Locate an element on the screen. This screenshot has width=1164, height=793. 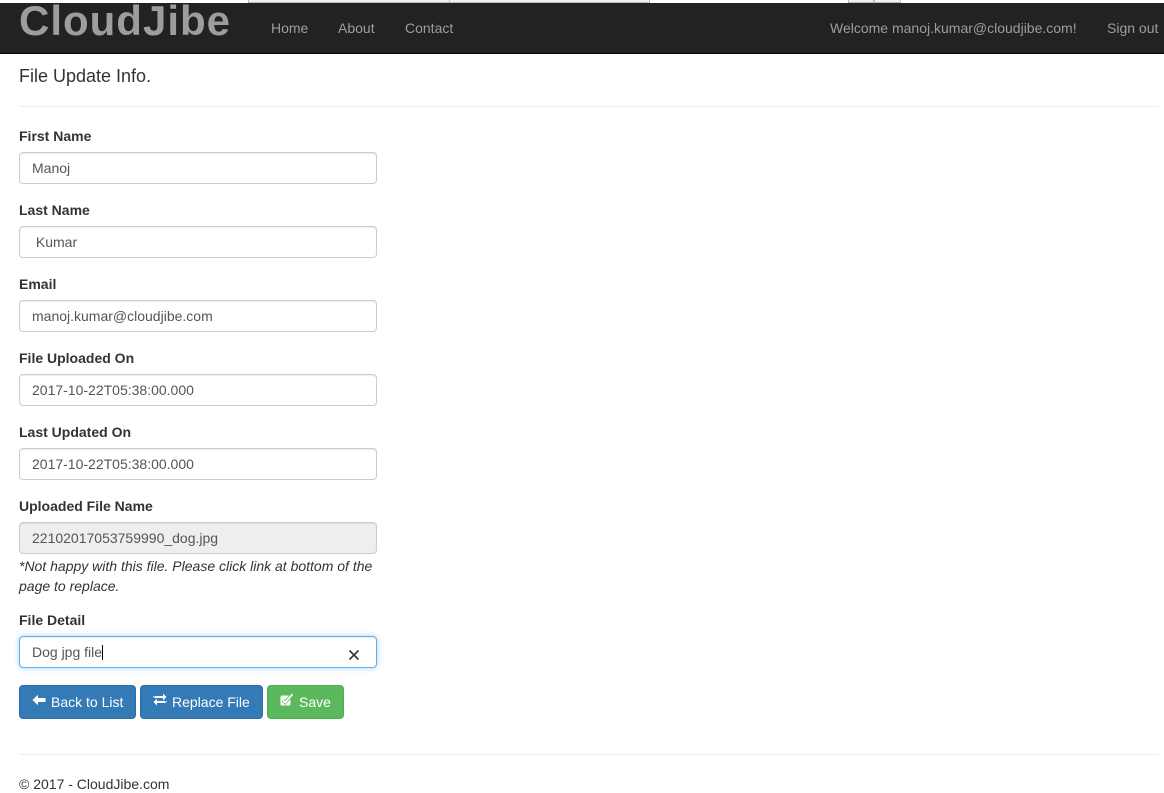
file-name-input: 22102017053759990_dog.jpg is located at coordinates (198, 538).